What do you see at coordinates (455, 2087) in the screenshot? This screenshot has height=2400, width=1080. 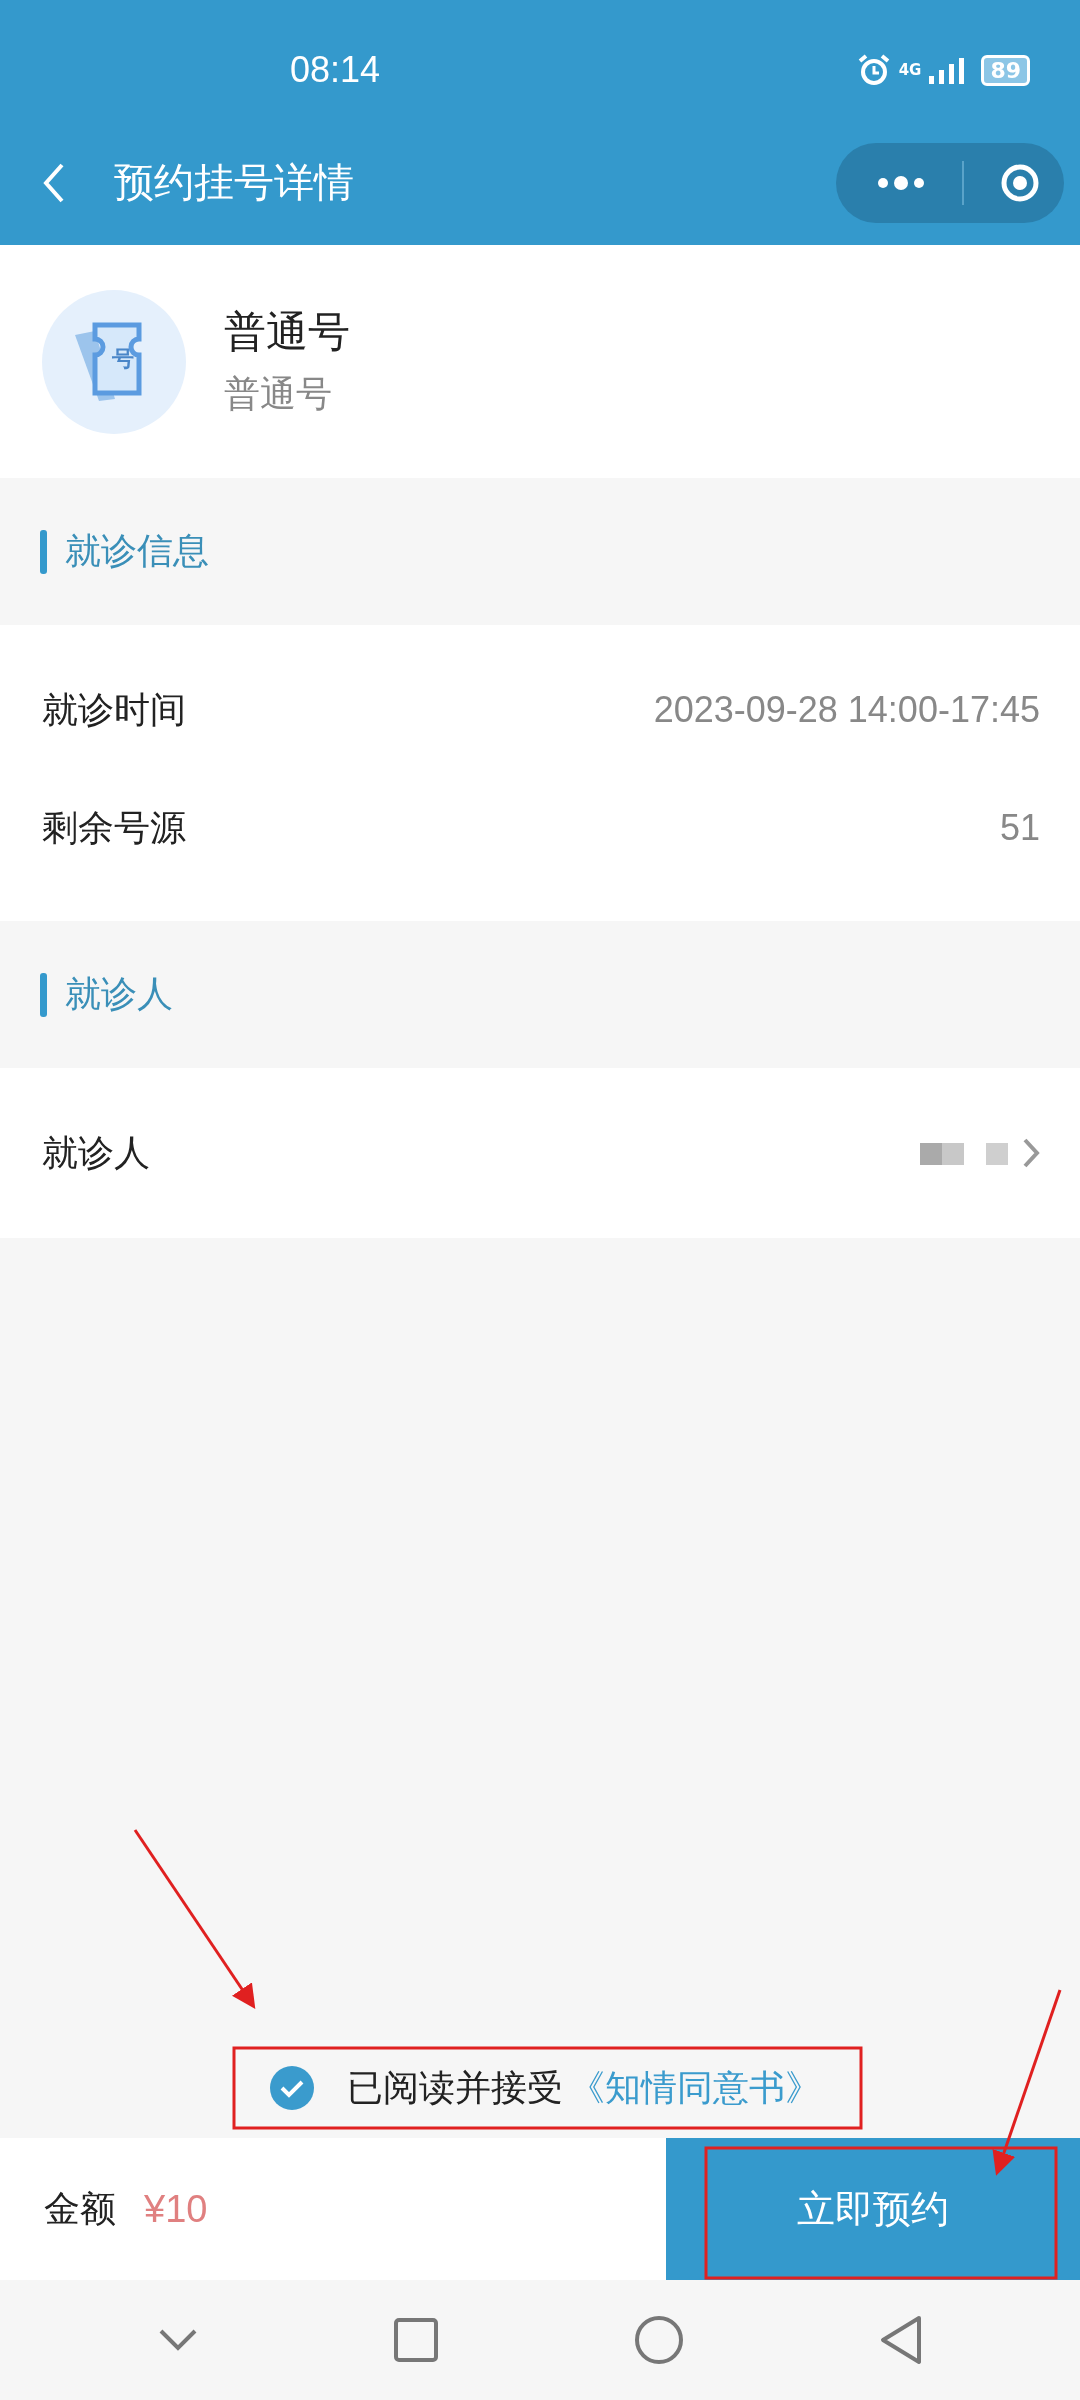 I see `agreement-text: 已阅读并接受` at bounding box center [455, 2087].